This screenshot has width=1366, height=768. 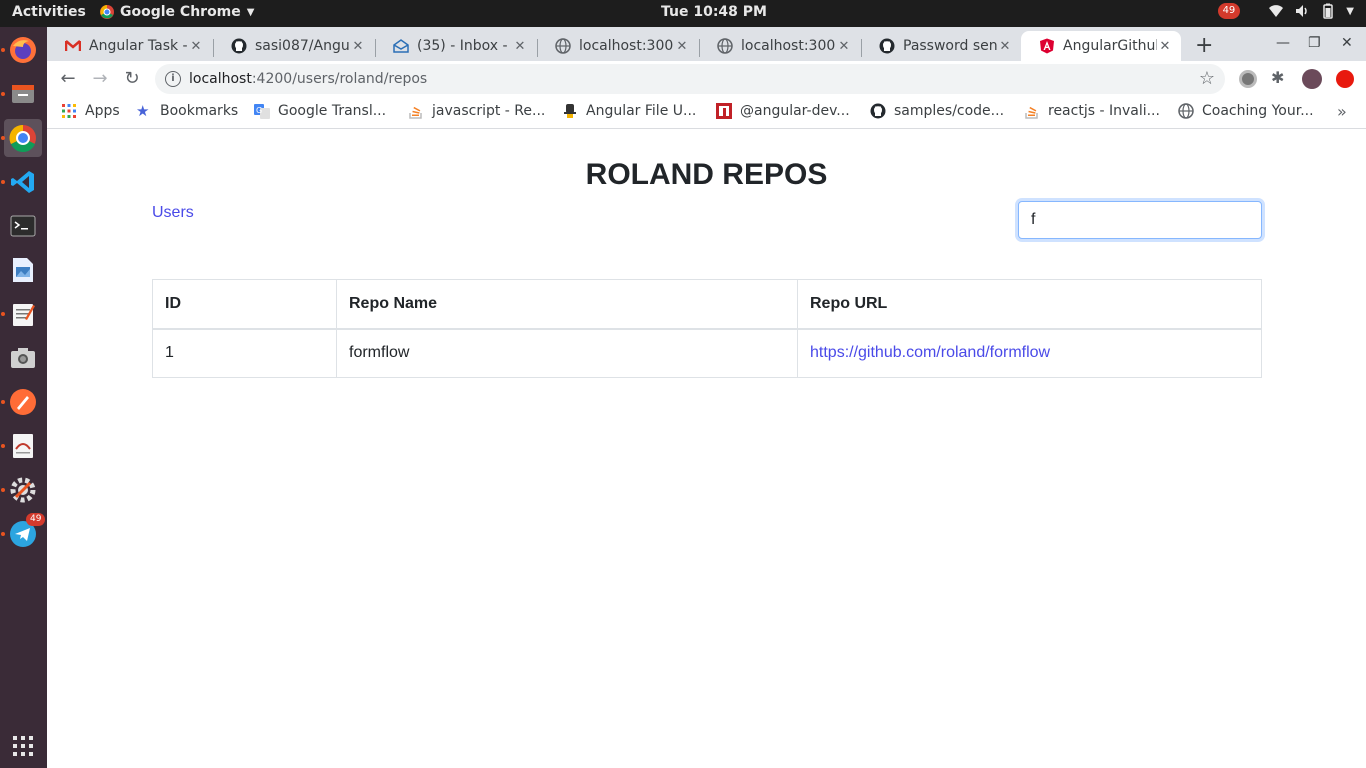 I want to click on dock-chrome, so click(x=21, y=138).